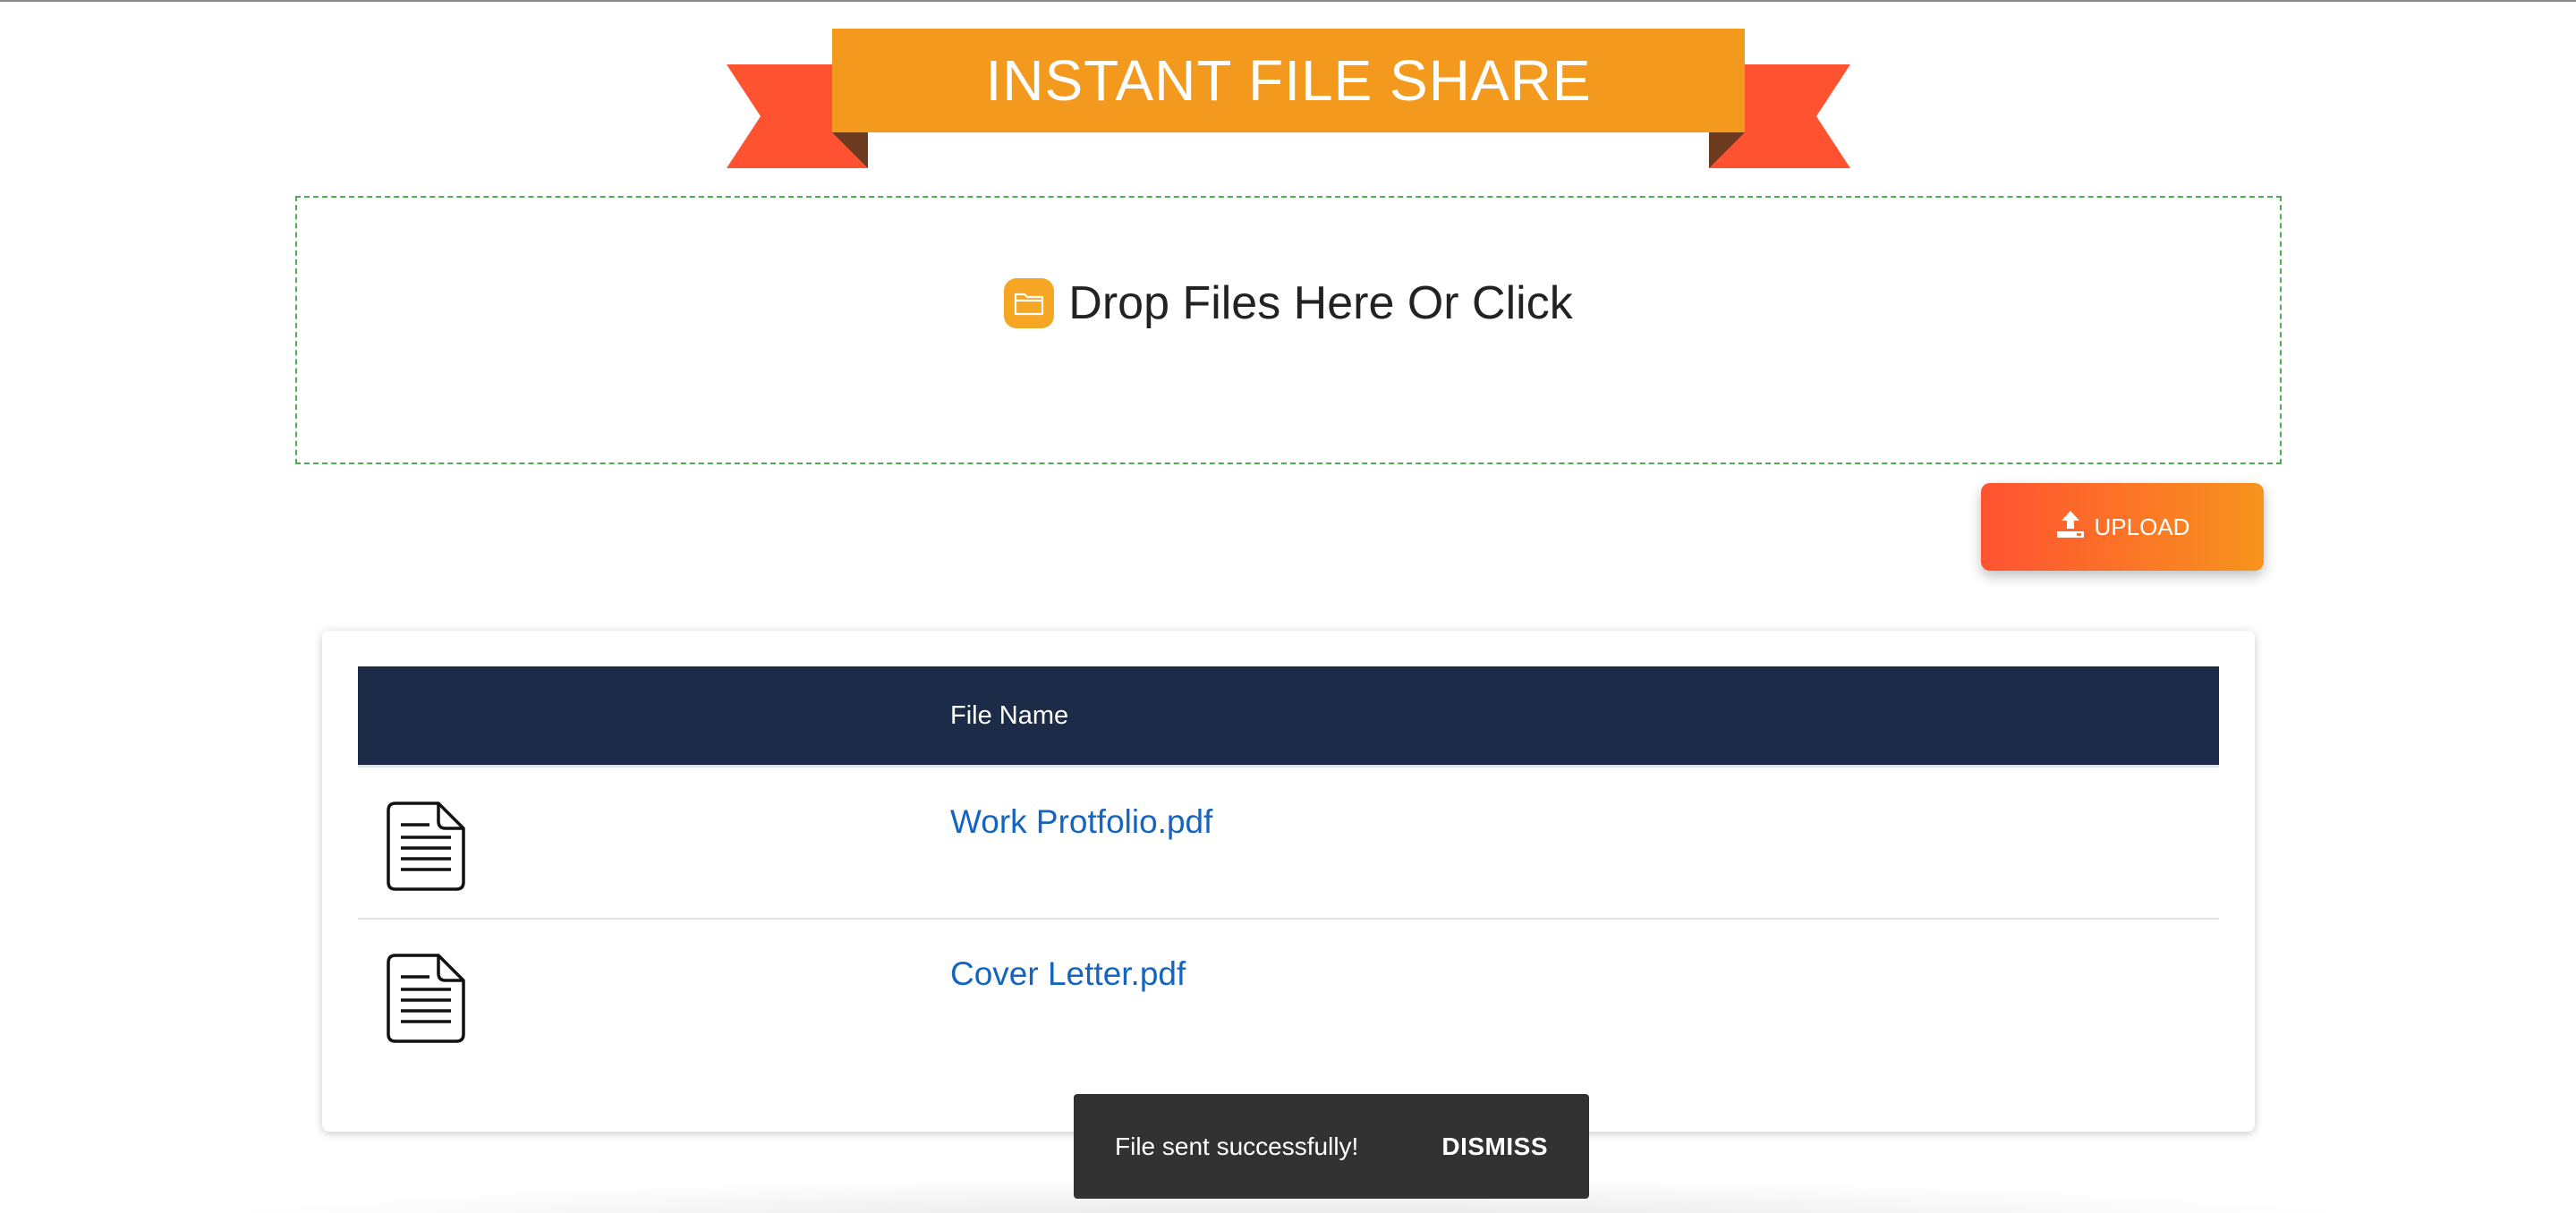 This screenshot has height=1213, width=2576. I want to click on upload-button: UPLOAD, so click(2122, 527).